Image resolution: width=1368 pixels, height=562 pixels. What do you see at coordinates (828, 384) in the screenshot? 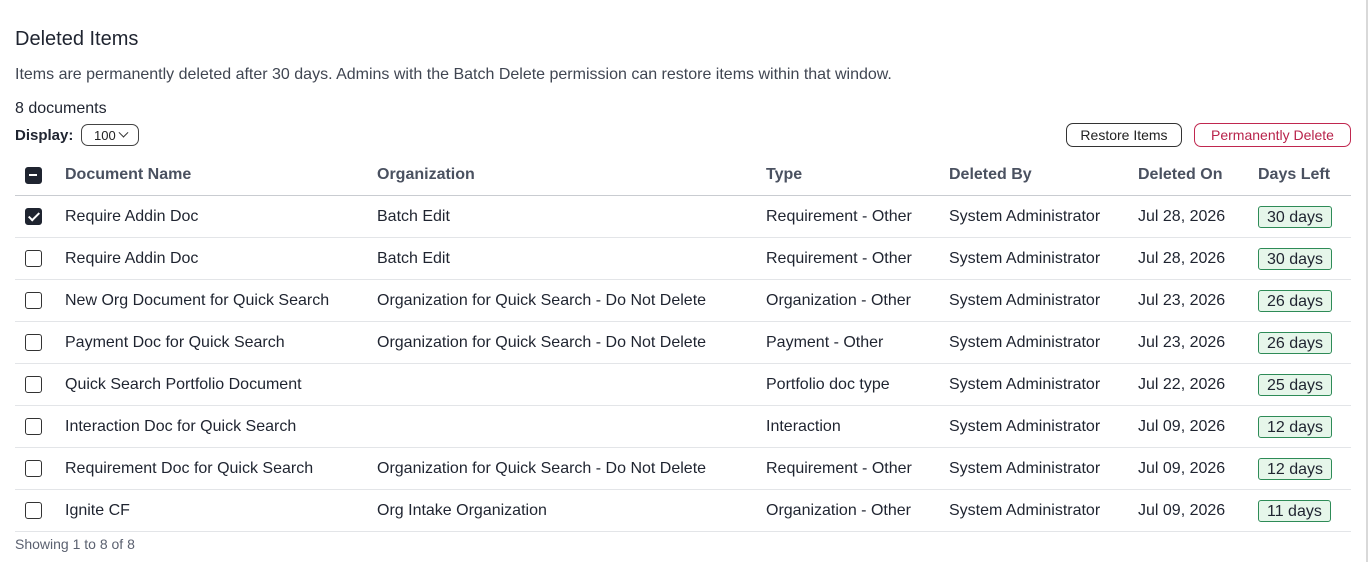
I see `row-type: Portfolio doc type` at bounding box center [828, 384].